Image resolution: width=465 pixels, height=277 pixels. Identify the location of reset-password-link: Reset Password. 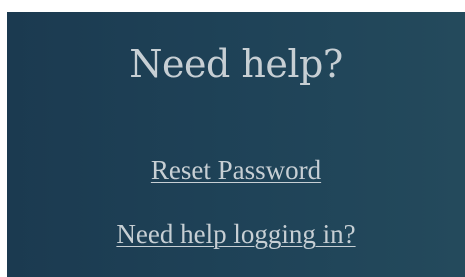
(236, 170).